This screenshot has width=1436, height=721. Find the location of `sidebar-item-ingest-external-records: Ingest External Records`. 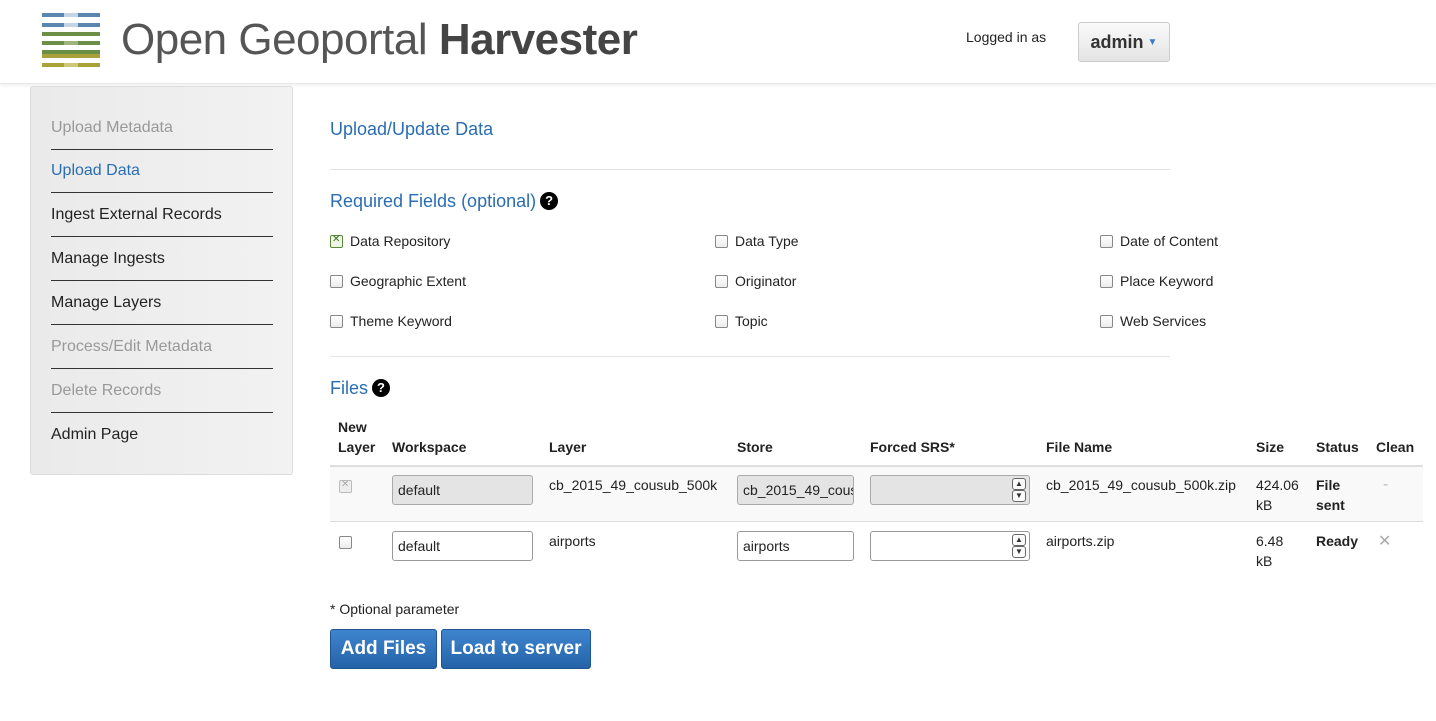

sidebar-item-ingest-external-records: Ingest External Records is located at coordinates (162, 215).